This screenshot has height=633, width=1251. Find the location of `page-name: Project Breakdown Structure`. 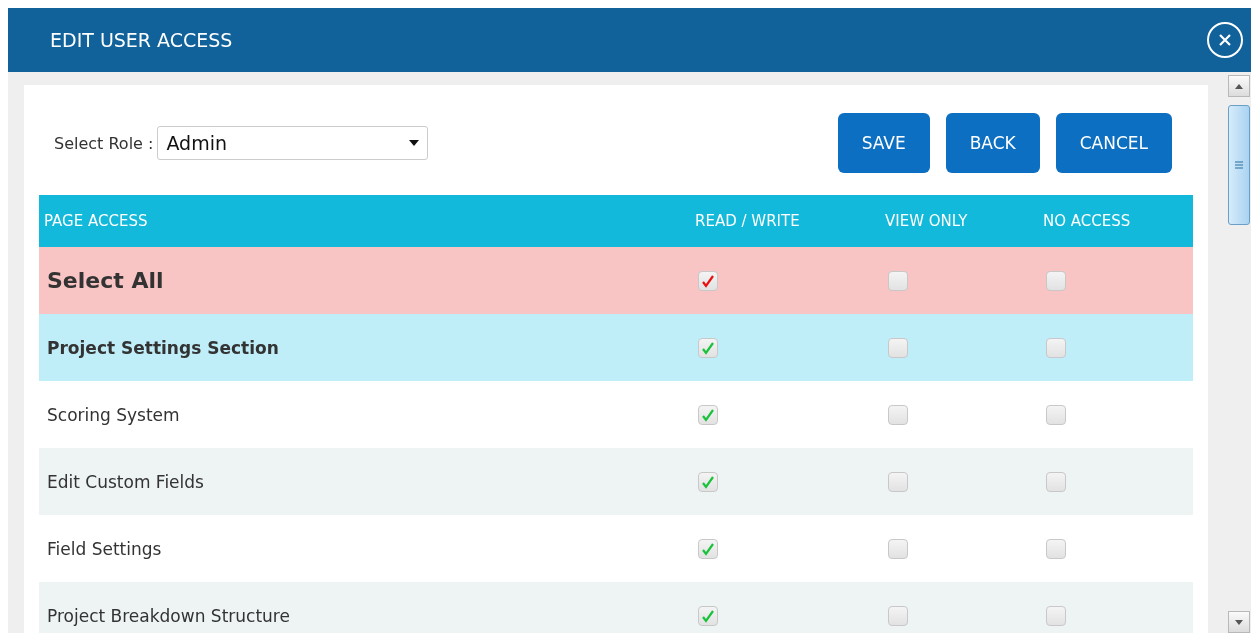

page-name: Project Breakdown Structure is located at coordinates (168, 615).